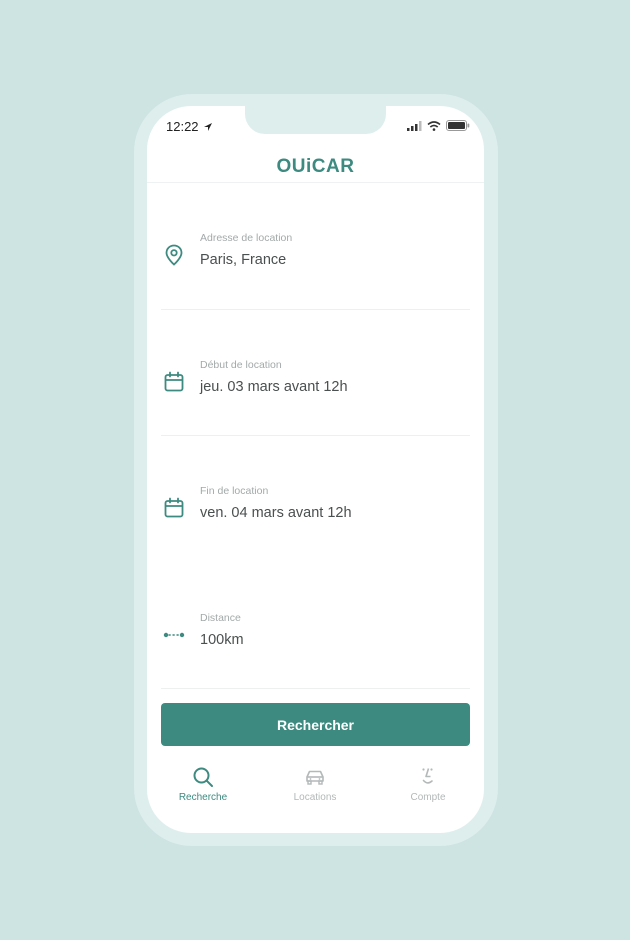 Image resolution: width=630 pixels, height=940 pixels. I want to click on field-rental-end: Fin de location ven. 04 mars avant 12h, so click(315, 525).